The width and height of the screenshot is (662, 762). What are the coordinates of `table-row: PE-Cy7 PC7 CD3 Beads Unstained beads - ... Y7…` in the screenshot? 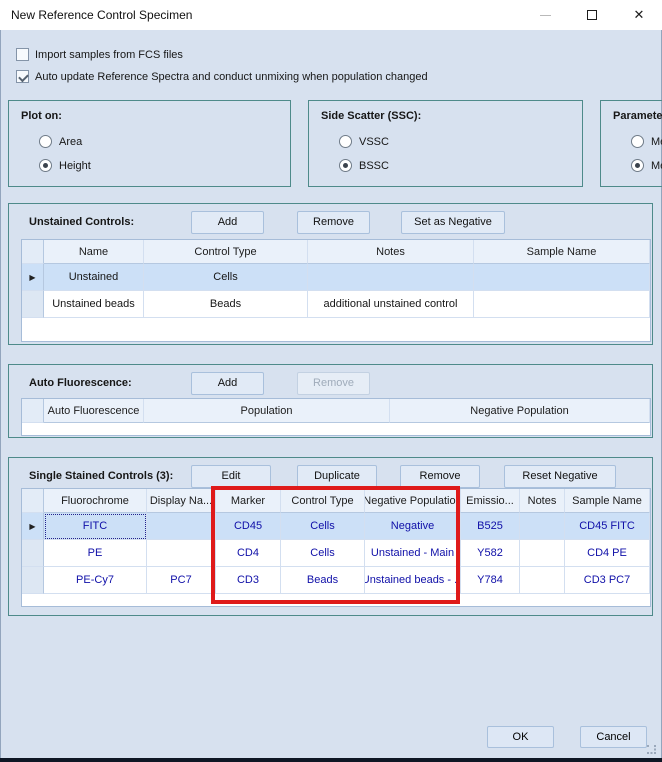 It's located at (336, 580).